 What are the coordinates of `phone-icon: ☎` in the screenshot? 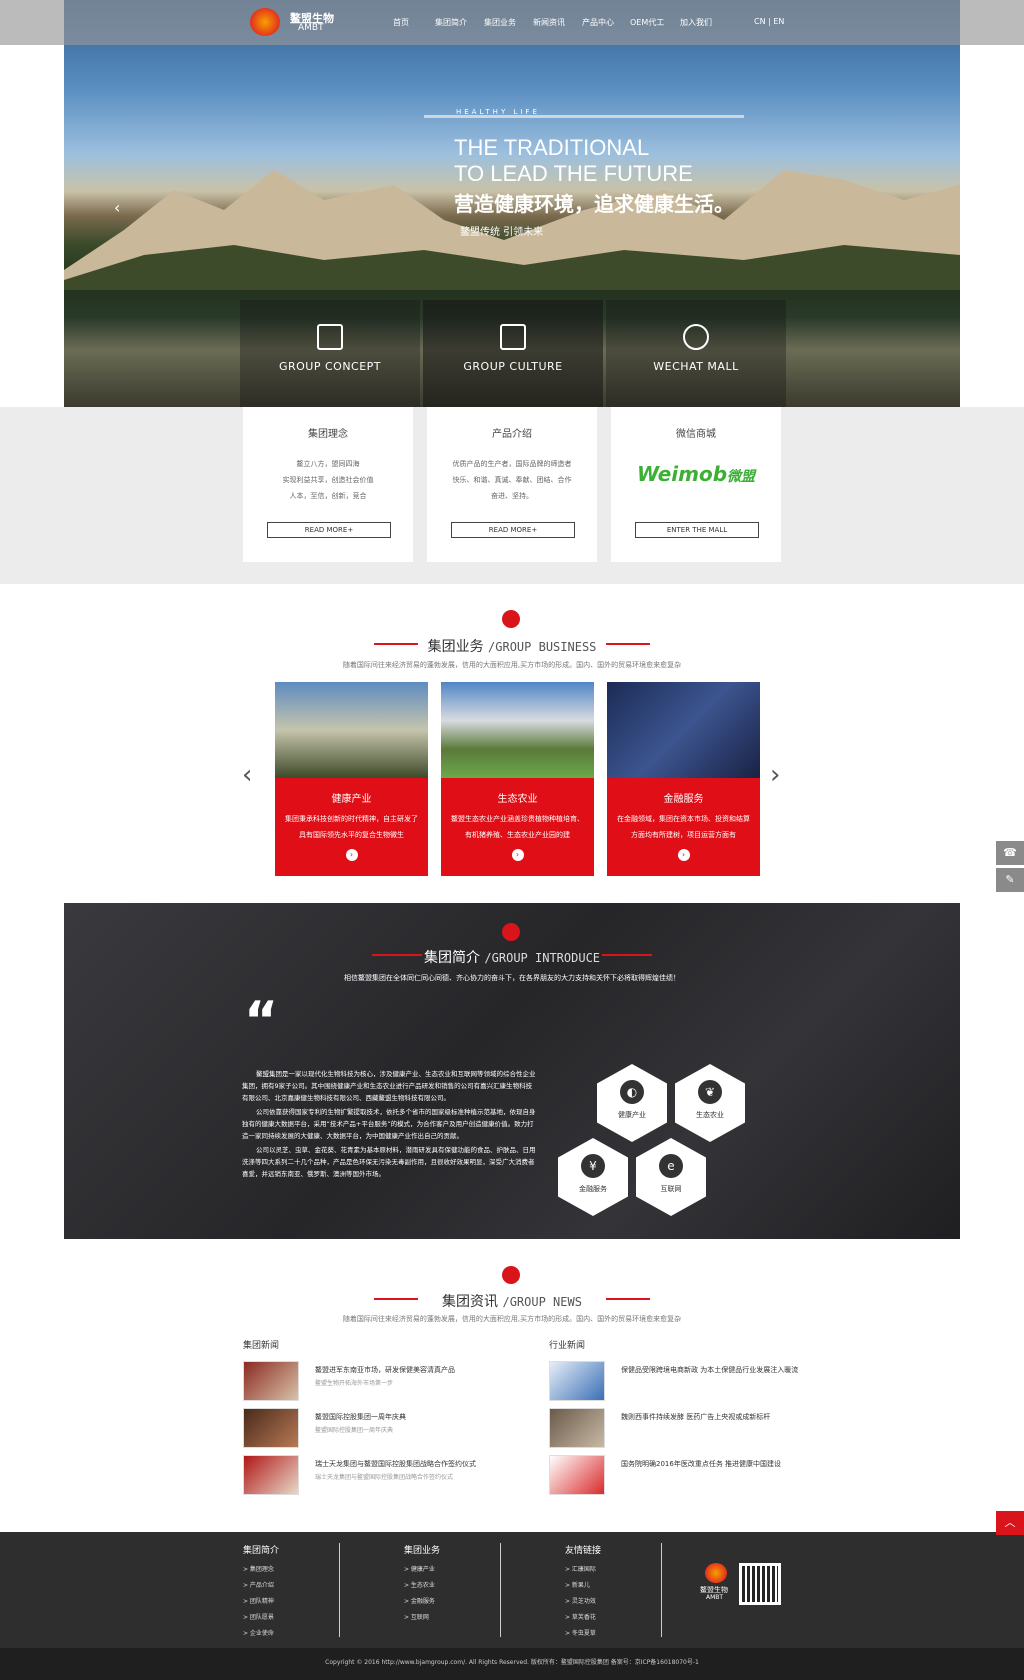 It's located at (1010, 853).